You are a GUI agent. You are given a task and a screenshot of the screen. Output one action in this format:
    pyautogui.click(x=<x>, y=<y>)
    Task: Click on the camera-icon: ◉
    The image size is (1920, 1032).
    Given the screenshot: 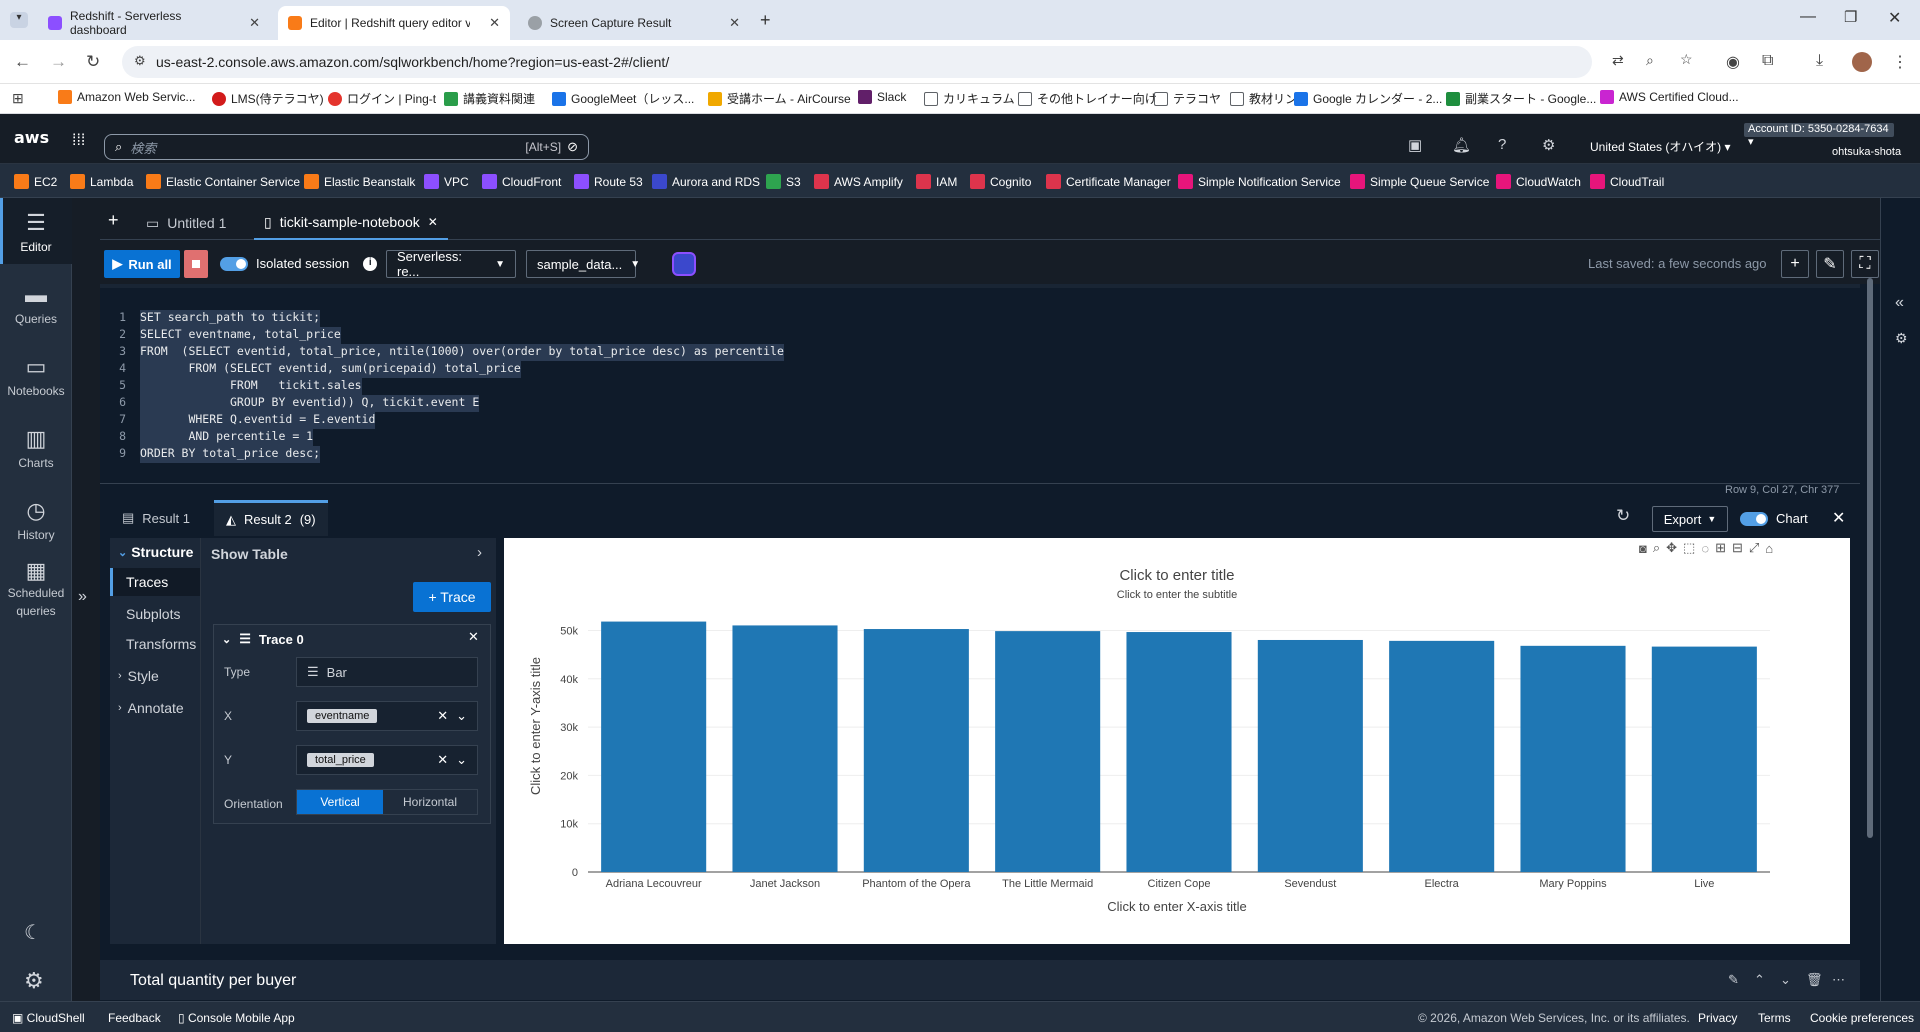 What is the action you would take?
    pyautogui.click(x=1733, y=62)
    